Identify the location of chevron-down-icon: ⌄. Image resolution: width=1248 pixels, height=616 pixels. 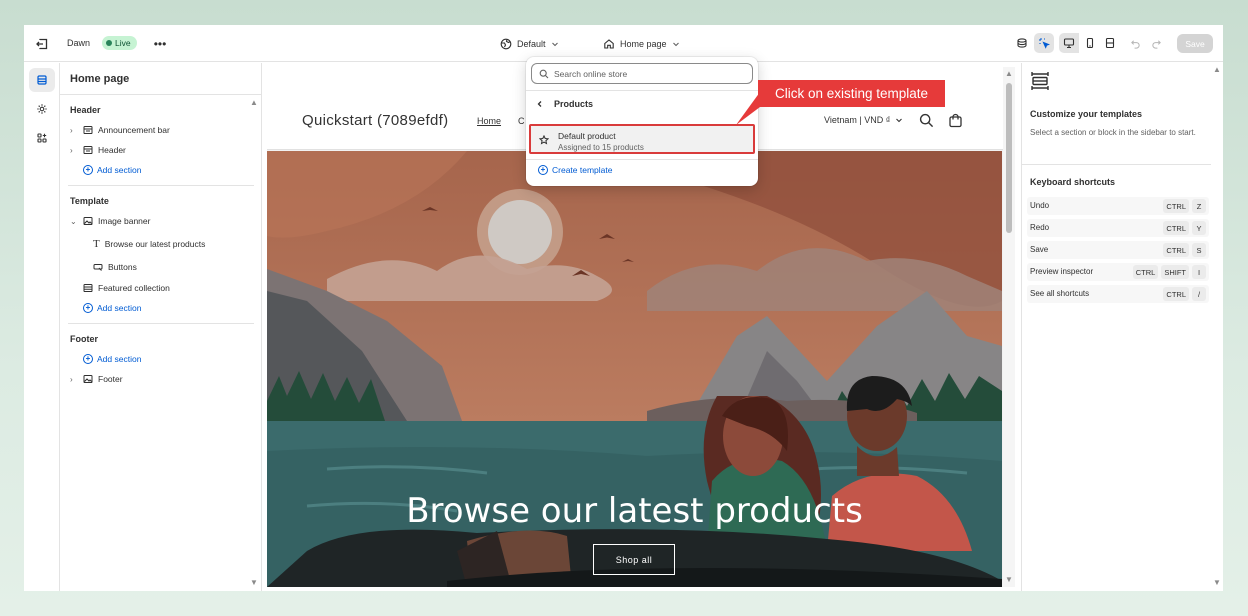
(74, 221).